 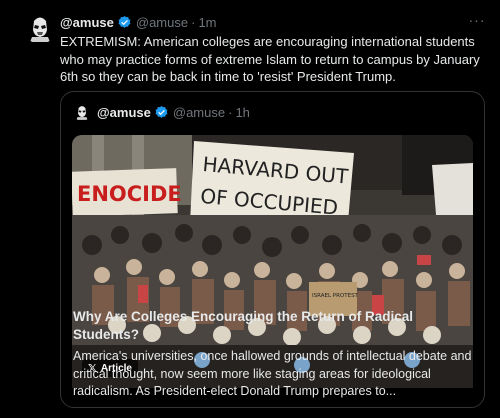 What do you see at coordinates (87, 22) in the screenshot?
I see `author-name: @amuse` at bounding box center [87, 22].